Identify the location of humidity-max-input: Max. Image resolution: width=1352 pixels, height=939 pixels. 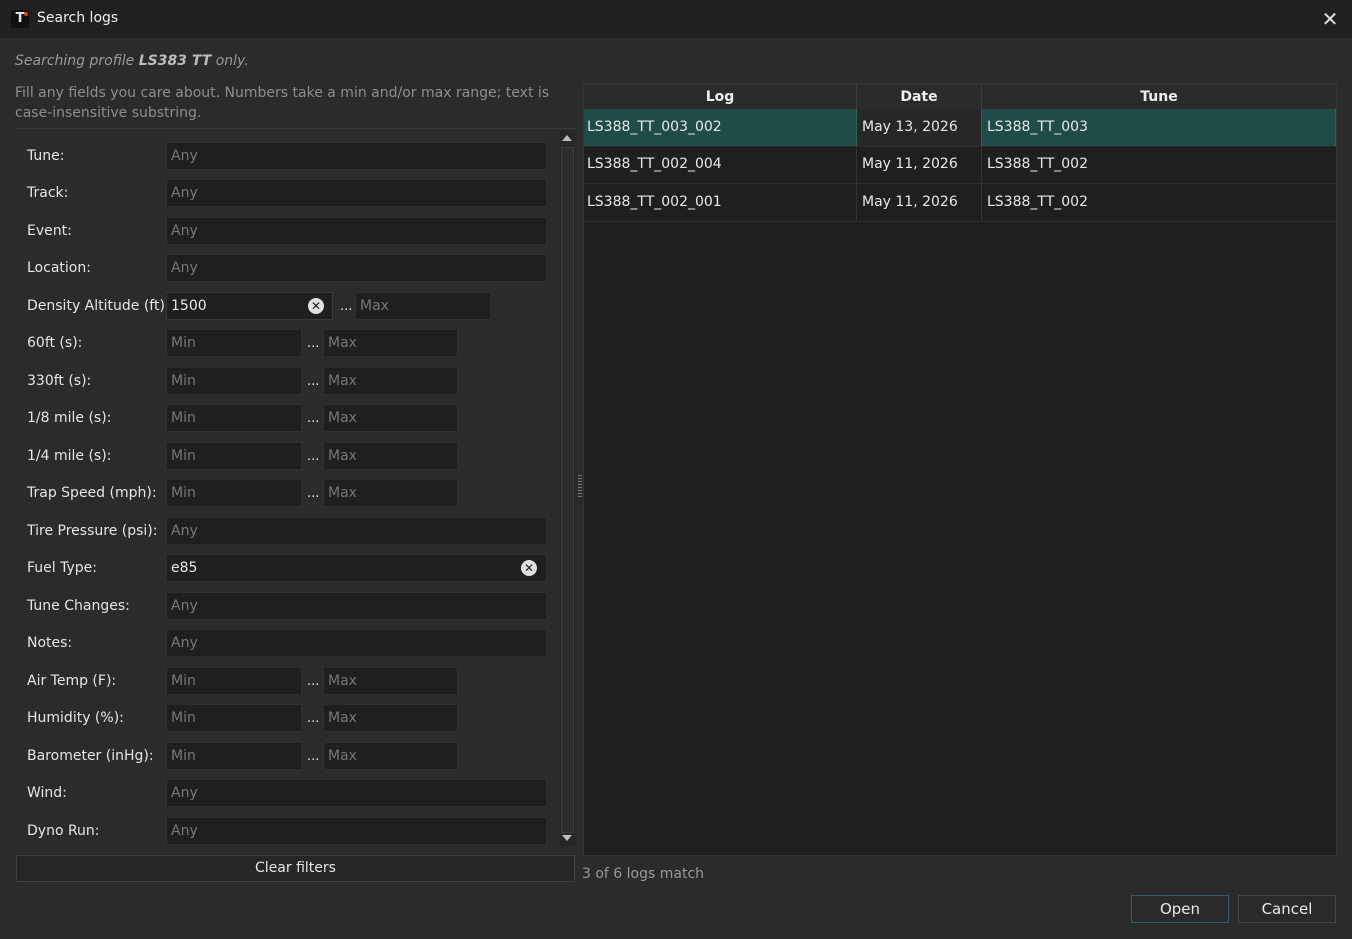
(390, 718).